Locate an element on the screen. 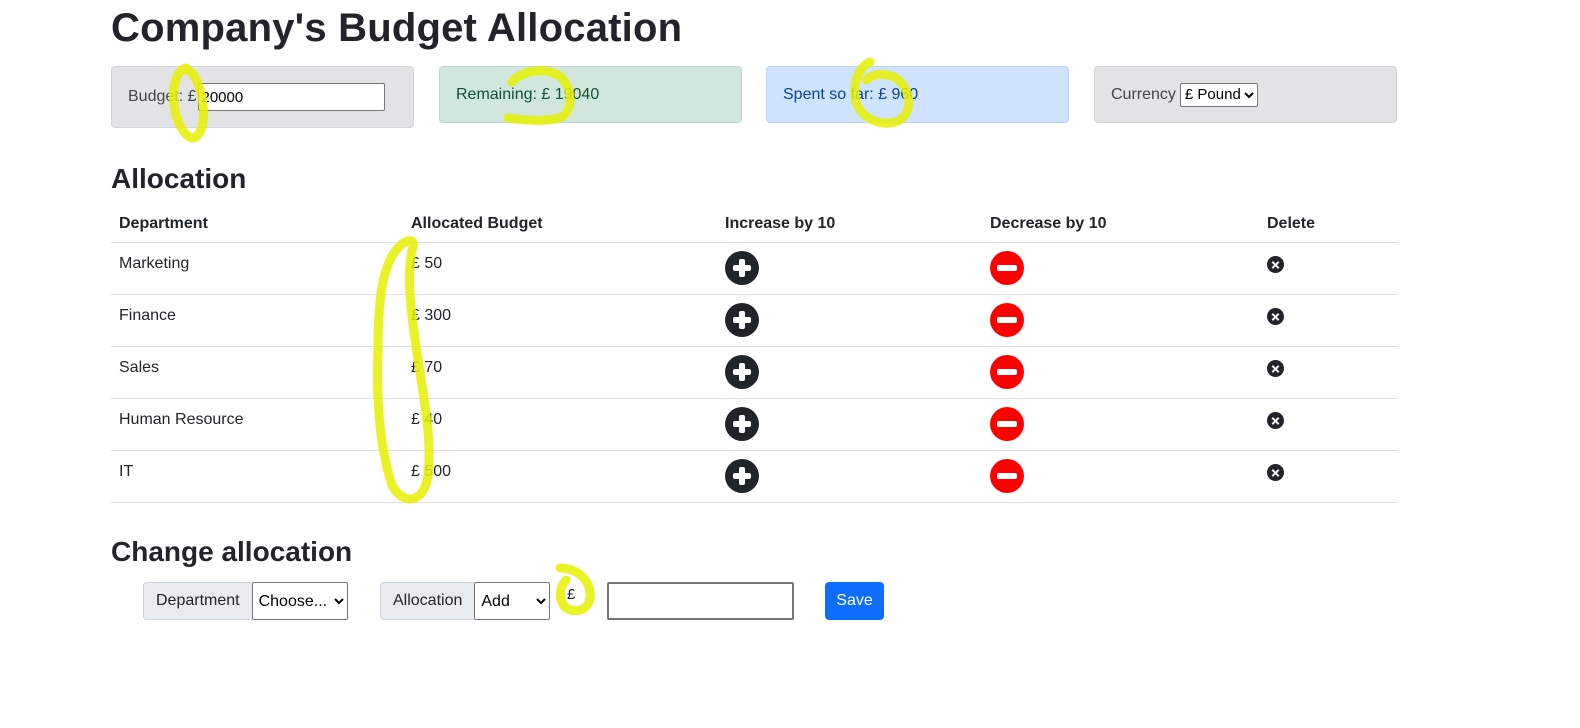 Image resolution: width=1580 pixels, height=728 pixels. cell-department: Finance is located at coordinates (257, 320).